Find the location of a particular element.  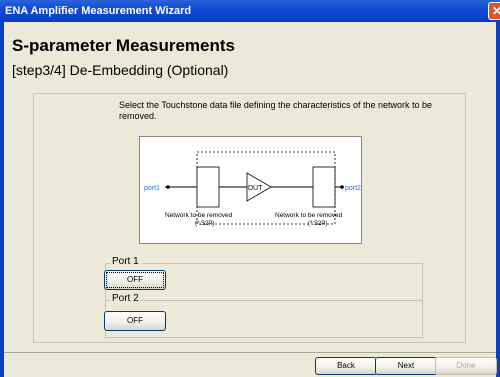

left-network-box is located at coordinates (208, 187).